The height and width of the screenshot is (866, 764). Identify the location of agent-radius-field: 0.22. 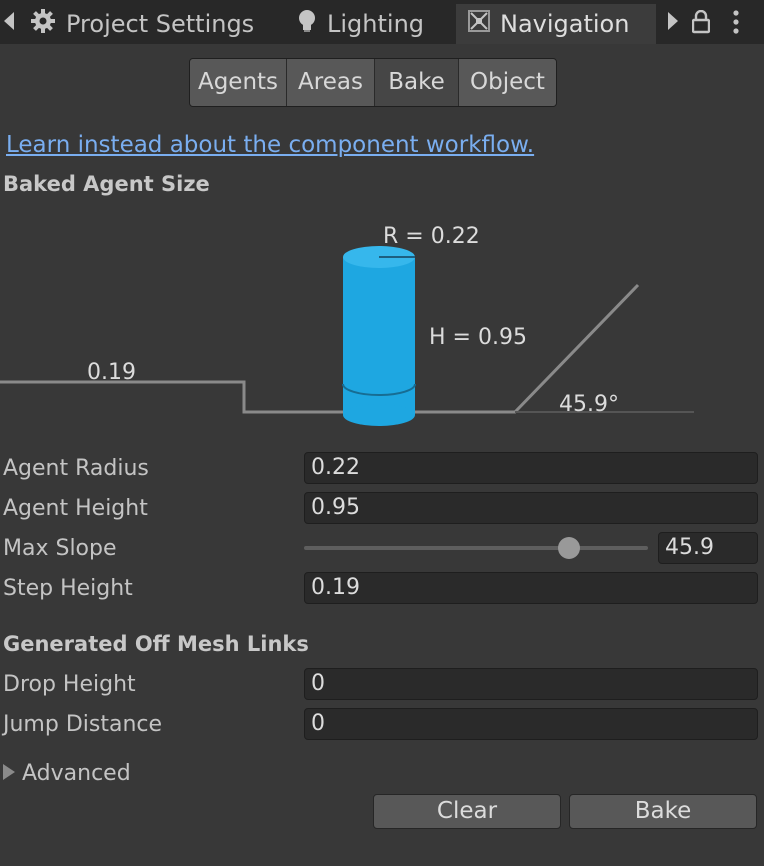
(531, 468).